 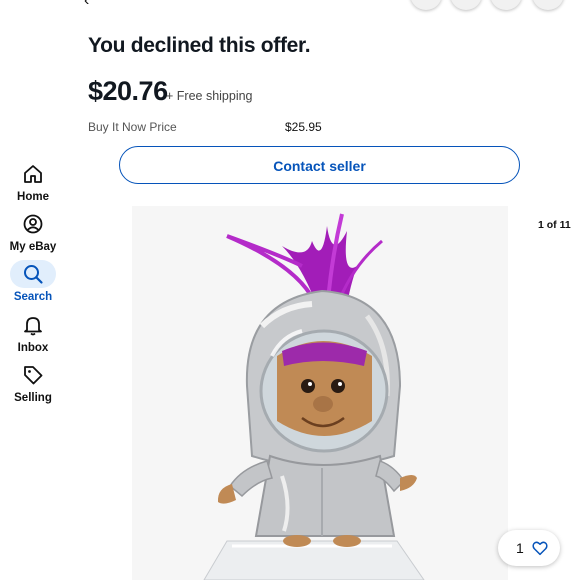 What do you see at coordinates (209, 96) in the screenshot?
I see `shipping-info: + Free shipping` at bounding box center [209, 96].